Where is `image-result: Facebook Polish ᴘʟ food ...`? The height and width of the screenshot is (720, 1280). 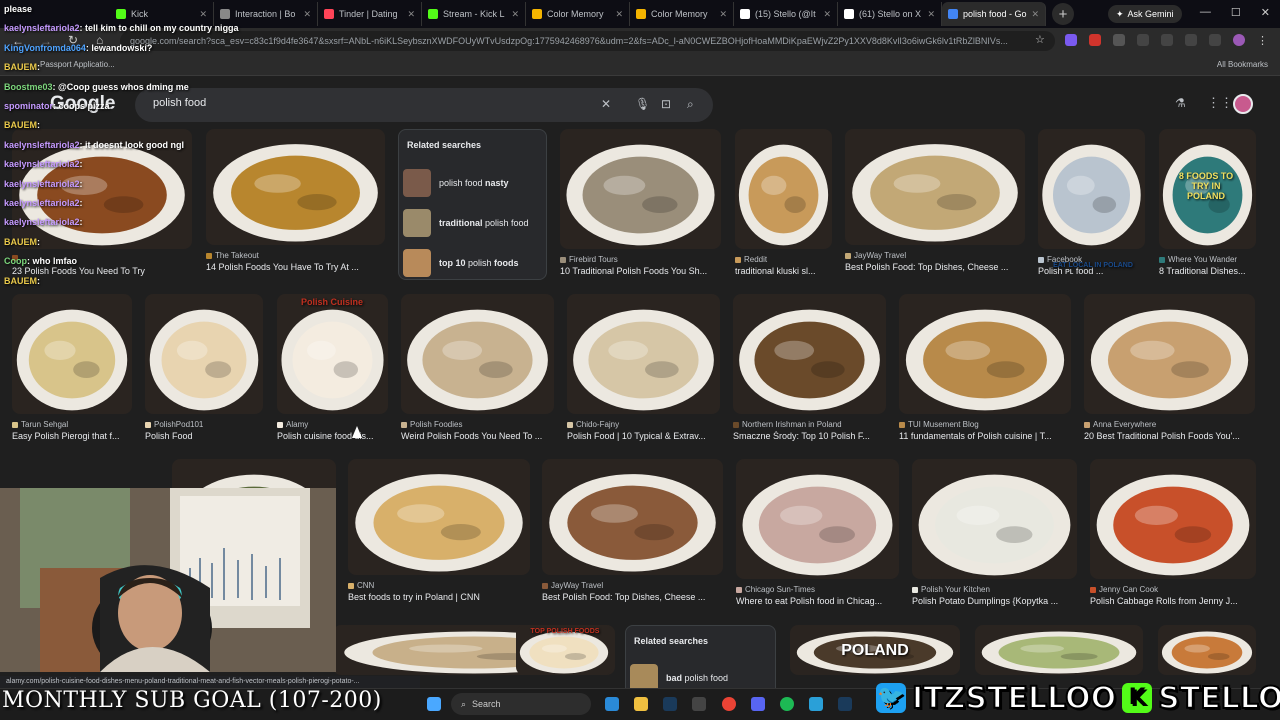 image-result: Facebook Polish ᴘʟ food ... is located at coordinates (1091, 204).